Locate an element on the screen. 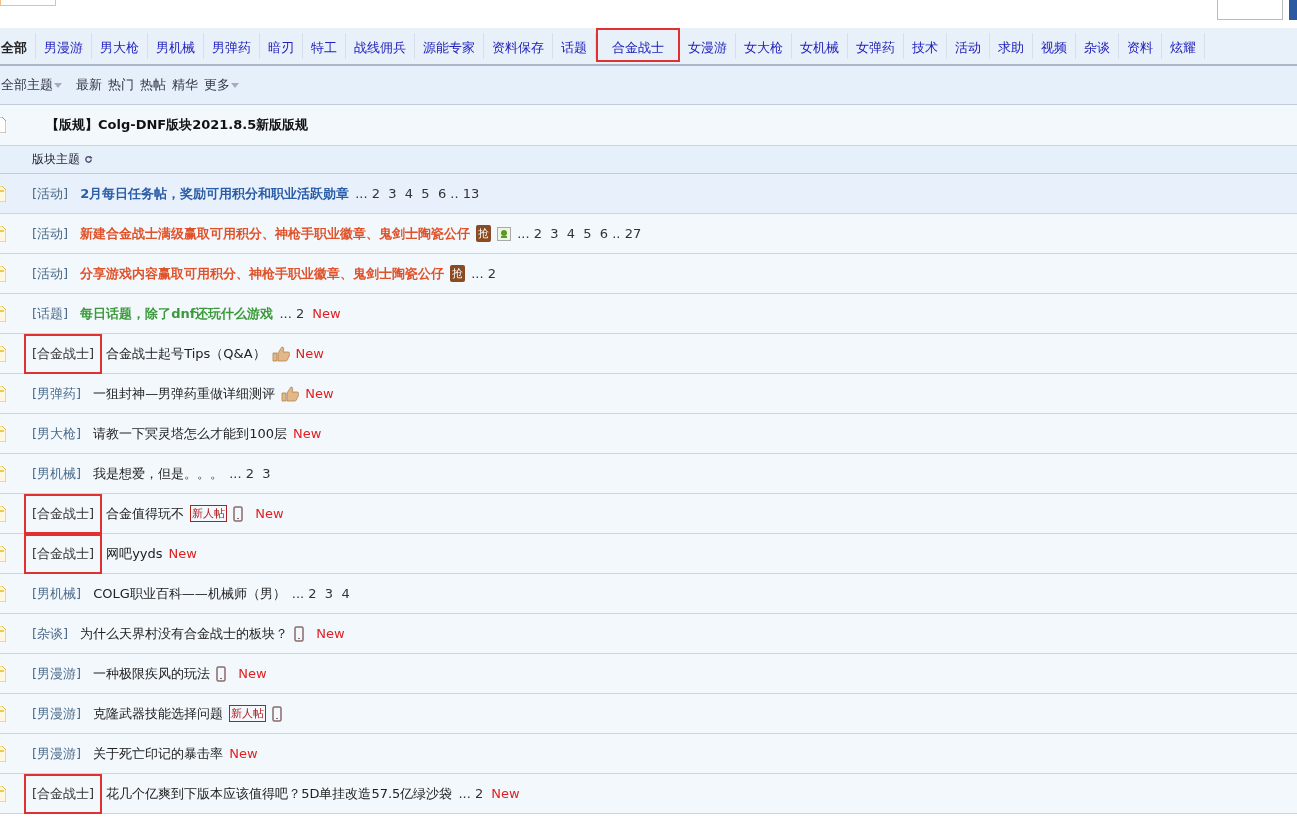  filter-link: 最新 is located at coordinates (89, 85).